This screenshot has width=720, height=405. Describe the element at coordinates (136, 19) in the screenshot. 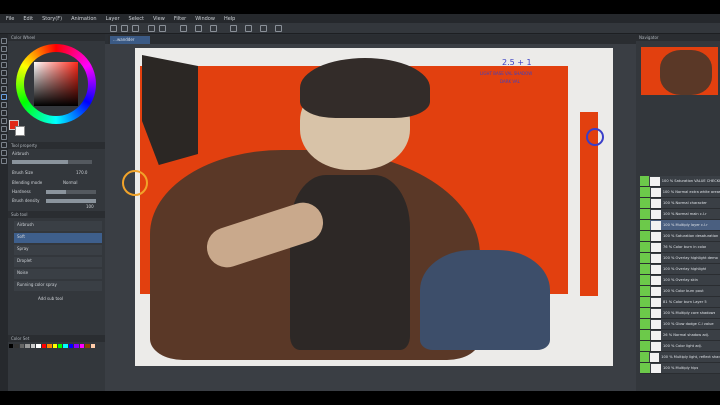

I see `menu-select: Select` at that location.